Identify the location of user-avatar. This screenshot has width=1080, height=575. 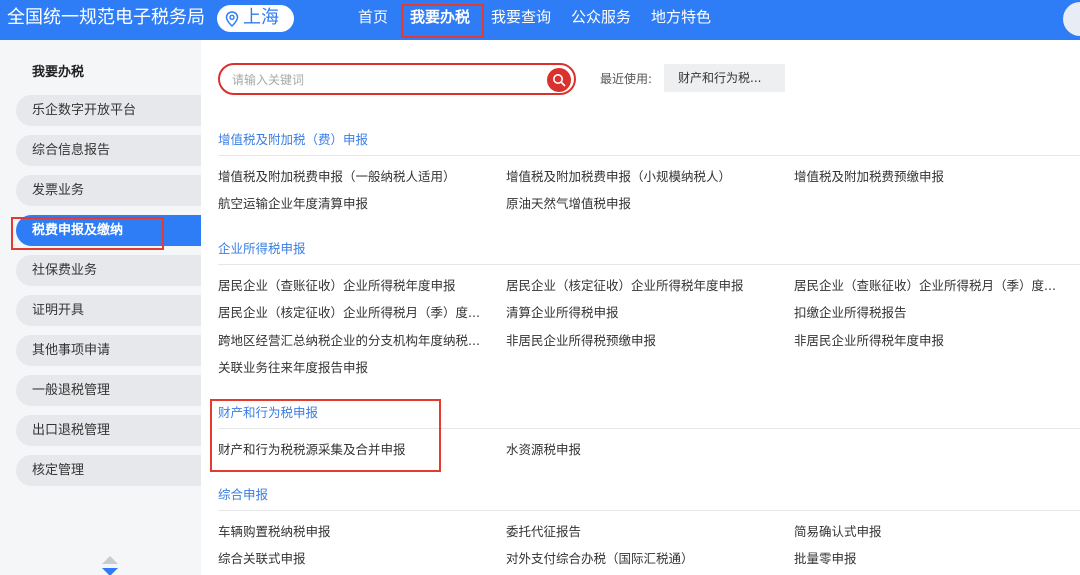
(1071, 19).